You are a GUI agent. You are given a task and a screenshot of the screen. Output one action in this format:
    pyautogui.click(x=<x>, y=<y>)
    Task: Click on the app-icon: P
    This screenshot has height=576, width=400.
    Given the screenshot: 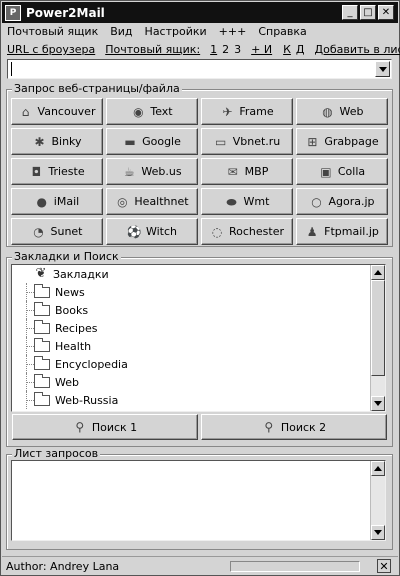 What is the action you would take?
    pyautogui.click(x=13, y=12)
    